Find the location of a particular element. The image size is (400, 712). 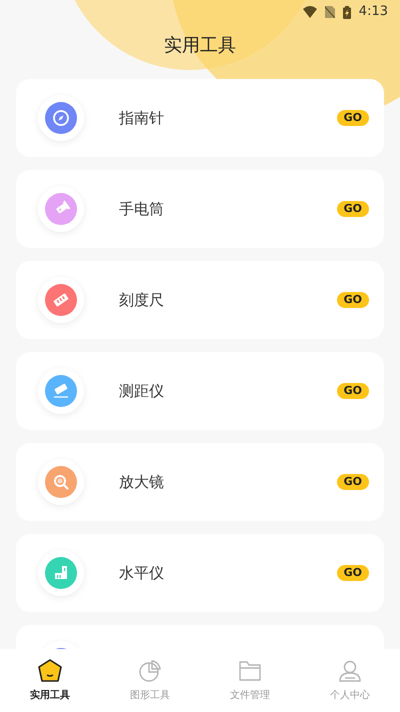

tool-card: 放大镜 GO is located at coordinates (200, 482).